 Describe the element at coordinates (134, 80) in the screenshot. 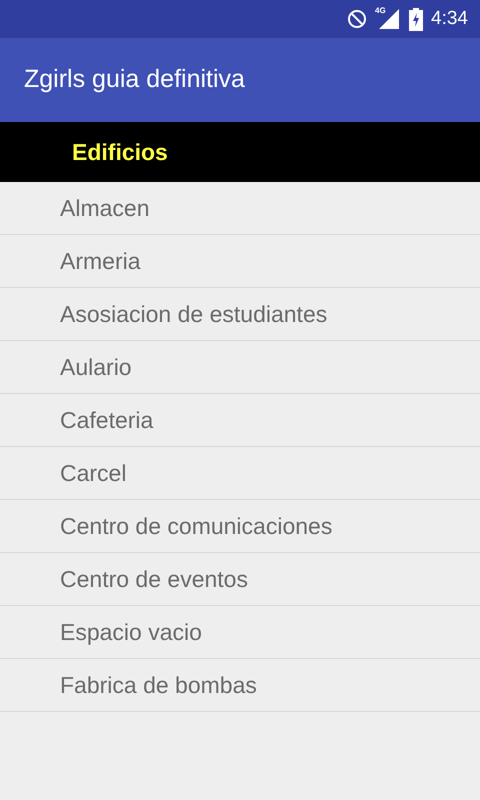

I see `app-title: Zgirls guia definitiva` at that location.